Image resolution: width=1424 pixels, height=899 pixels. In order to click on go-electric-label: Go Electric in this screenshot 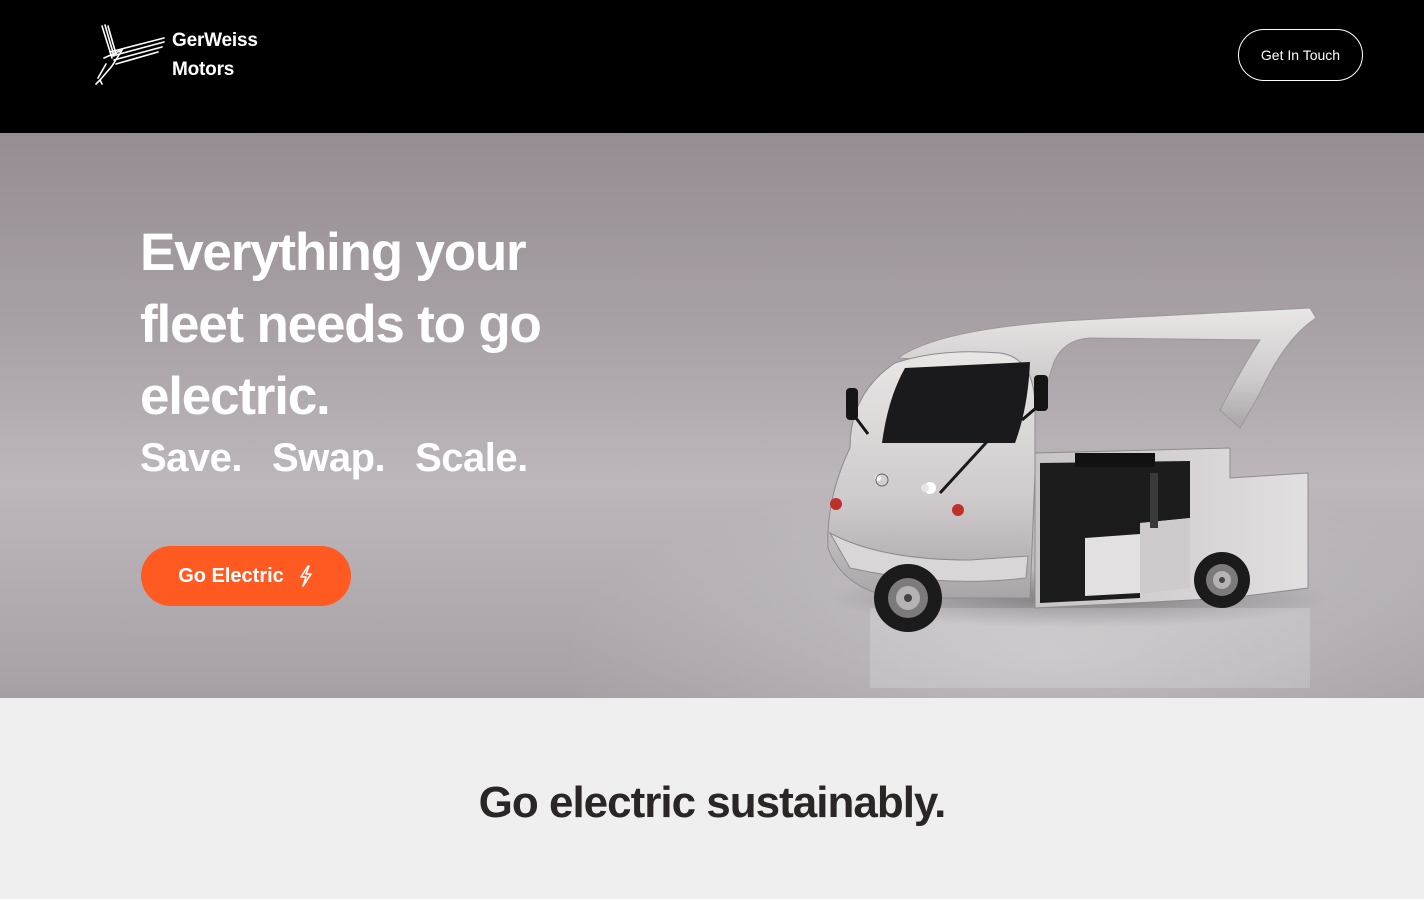, I will do `click(231, 575)`.